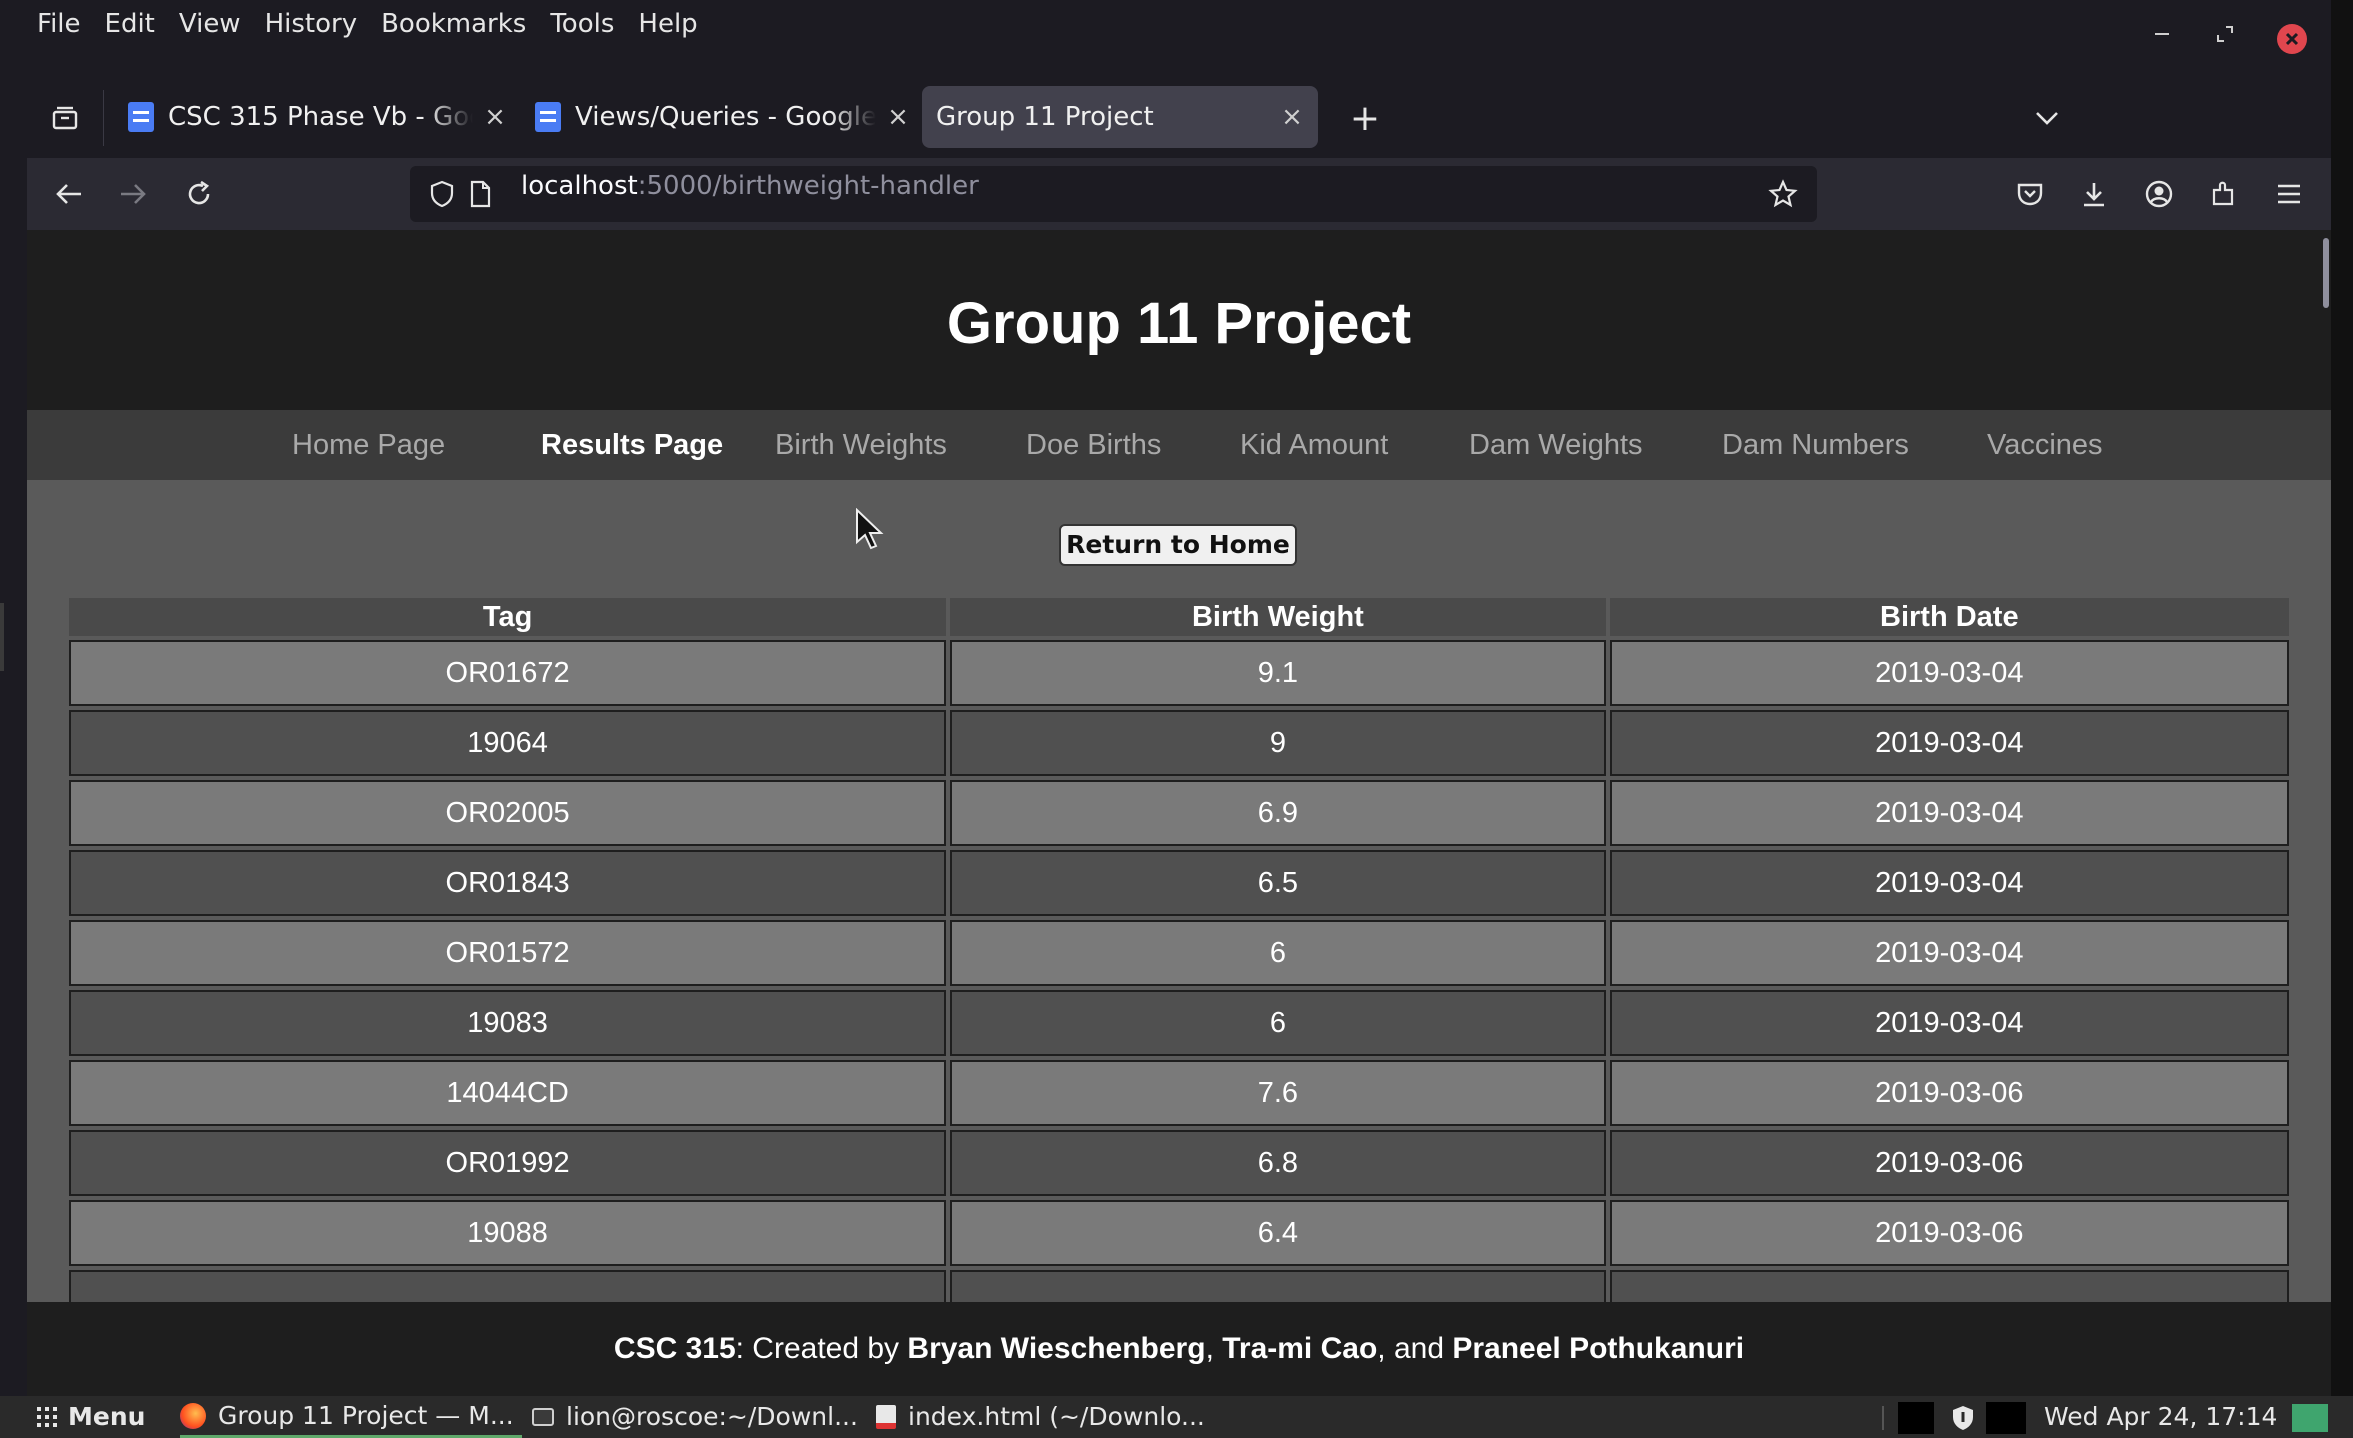  I want to click on table-row: OR01992 6.8 2019-03-06, so click(1179, 1163).